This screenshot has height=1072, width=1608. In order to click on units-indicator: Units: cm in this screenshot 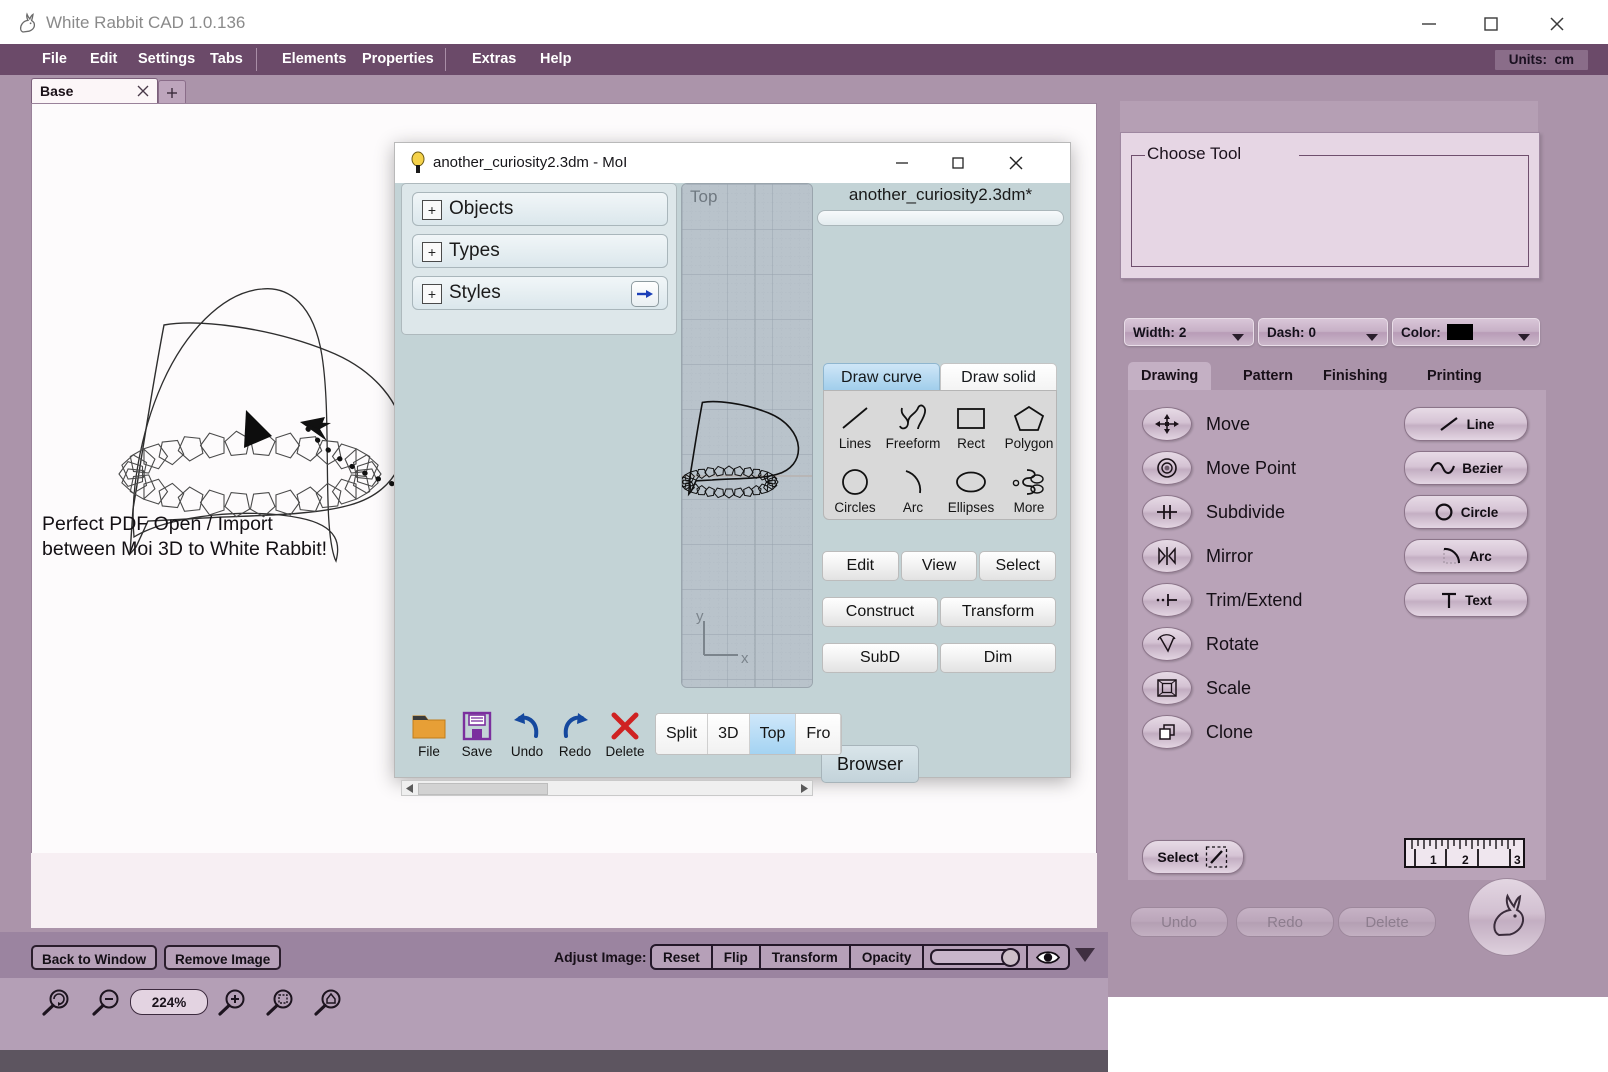, I will do `click(1541, 60)`.